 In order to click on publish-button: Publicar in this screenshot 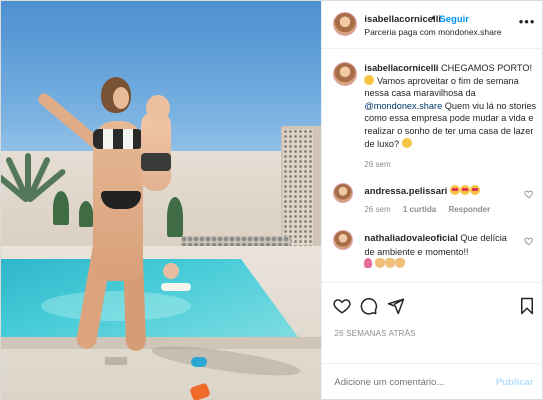, I will do `click(515, 382)`.